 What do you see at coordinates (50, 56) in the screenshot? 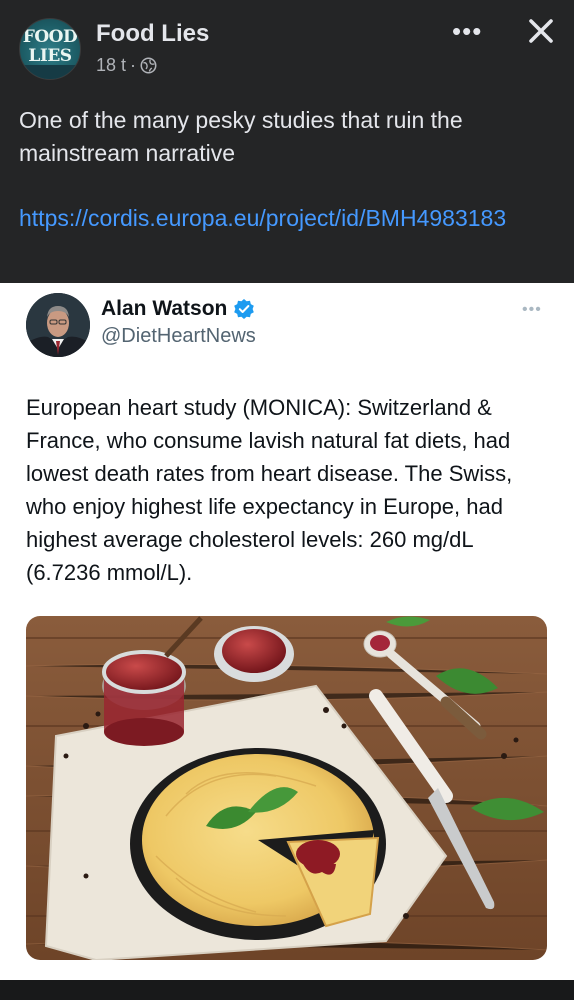
I see `avatar-text-line2: LIES` at bounding box center [50, 56].